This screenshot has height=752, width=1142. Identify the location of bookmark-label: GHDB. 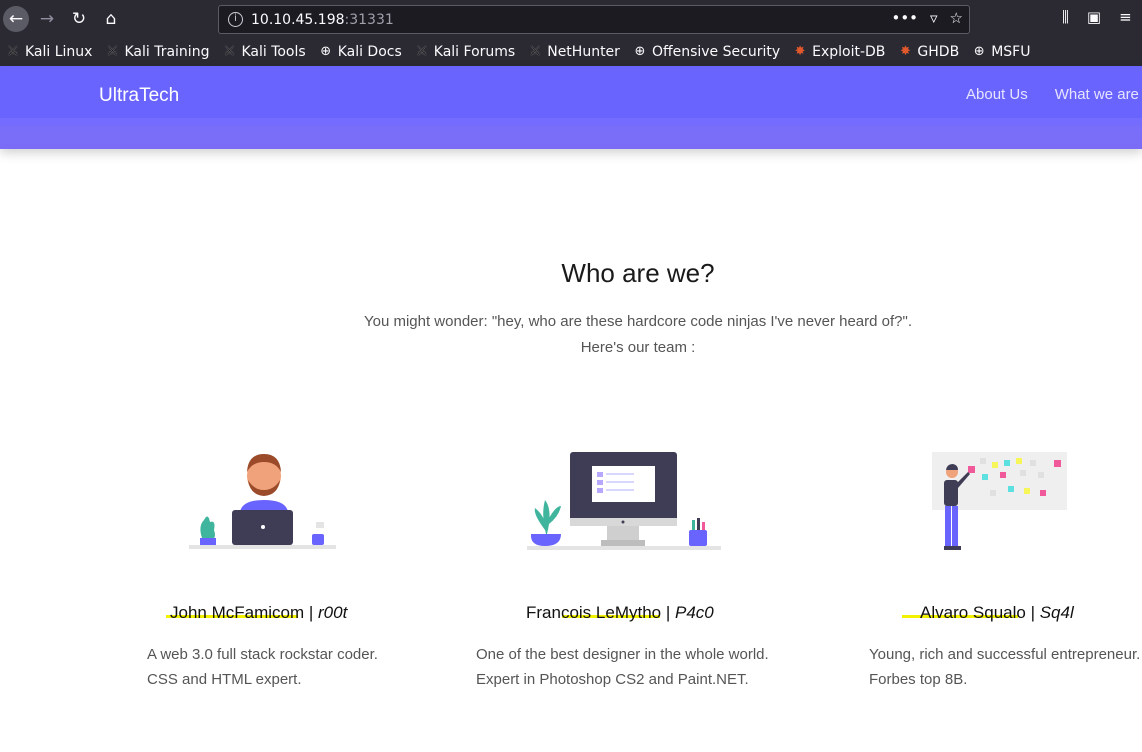
(938, 52).